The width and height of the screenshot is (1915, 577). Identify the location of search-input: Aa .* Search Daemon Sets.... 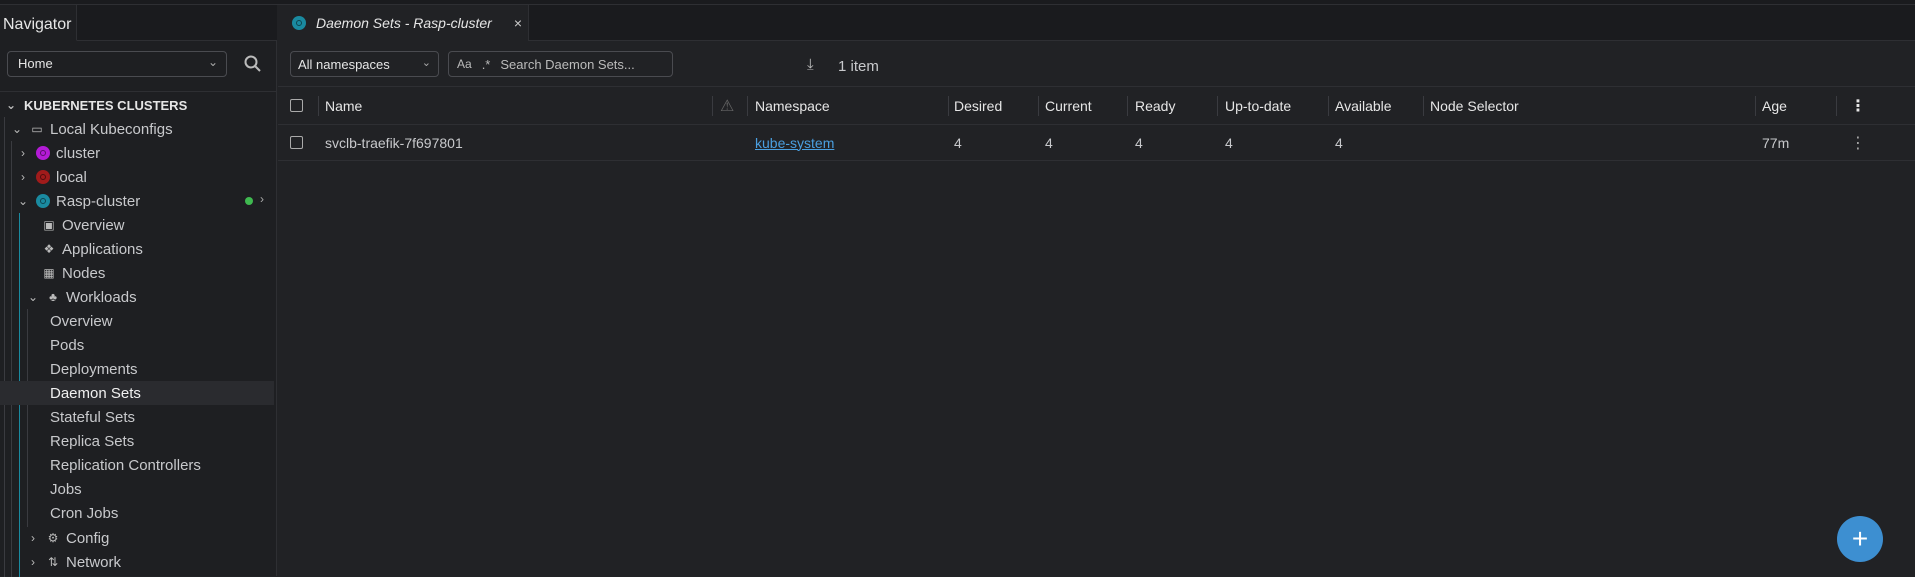
(560, 64).